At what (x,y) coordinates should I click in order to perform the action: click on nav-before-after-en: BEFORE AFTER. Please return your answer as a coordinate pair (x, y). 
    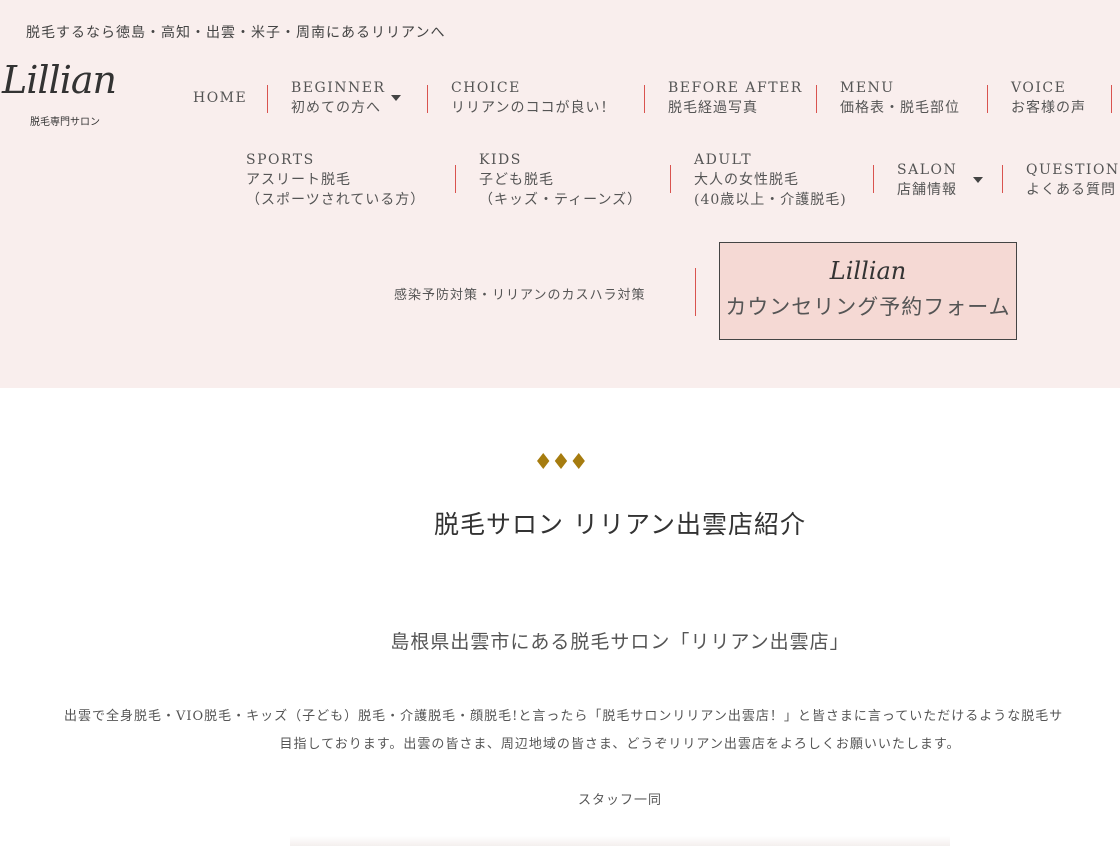
    Looking at the image, I should click on (735, 88).